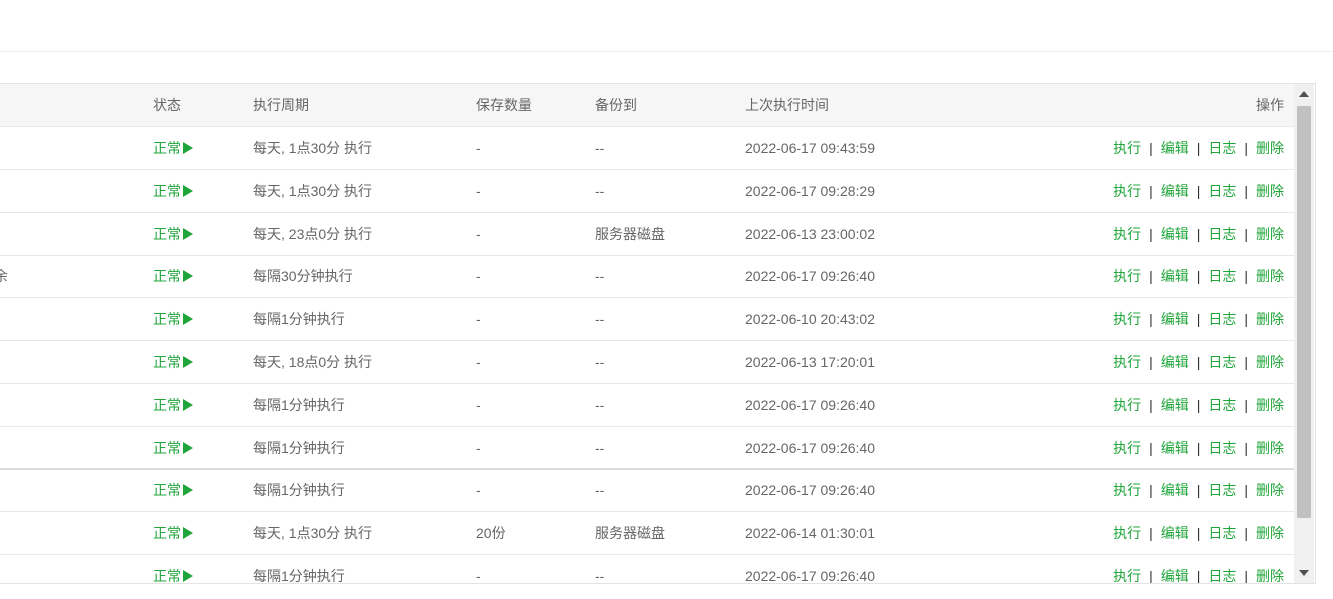 The image size is (1333, 599). I want to click on task-name: 余, so click(4, 276).